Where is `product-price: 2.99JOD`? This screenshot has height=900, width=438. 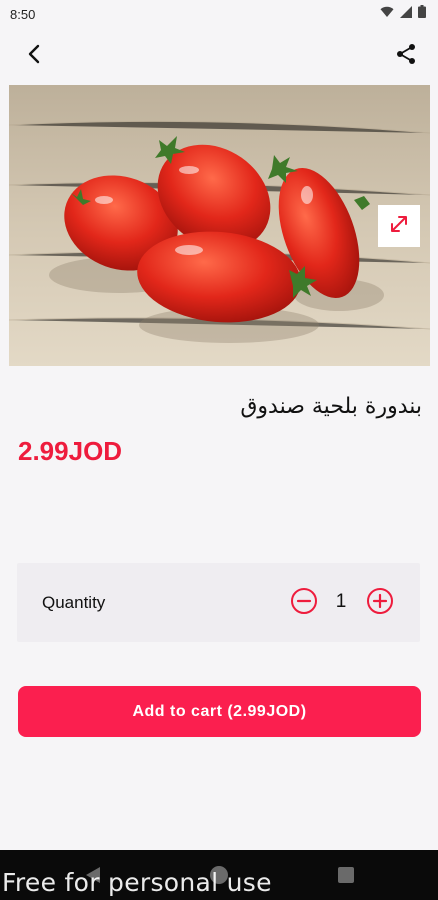 product-price: 2.99JOD is located at coordinates (70, 451).